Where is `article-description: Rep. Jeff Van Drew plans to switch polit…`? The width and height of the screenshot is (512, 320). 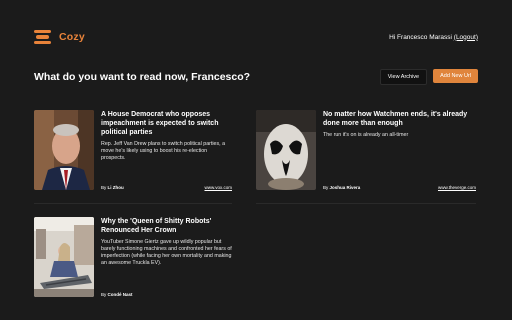
article-description: Rep. Jeff Van Drew plans to switch polit… is located at coordinates (163, 151).